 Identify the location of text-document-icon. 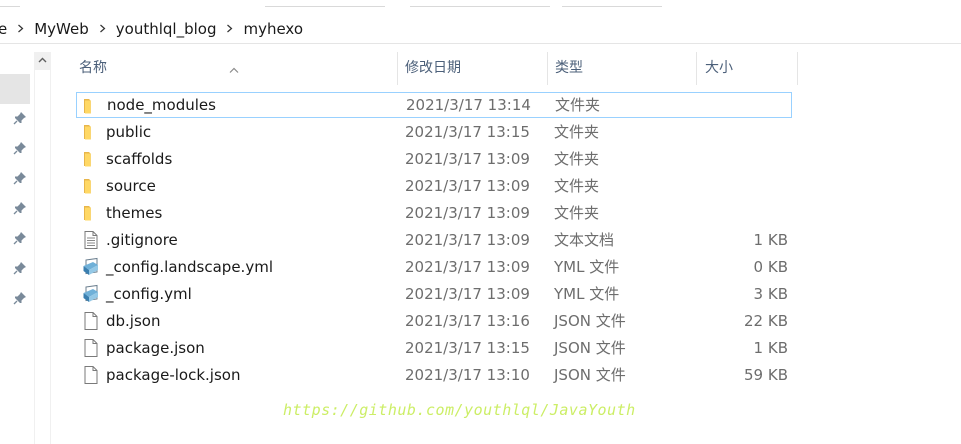
(91, 240).